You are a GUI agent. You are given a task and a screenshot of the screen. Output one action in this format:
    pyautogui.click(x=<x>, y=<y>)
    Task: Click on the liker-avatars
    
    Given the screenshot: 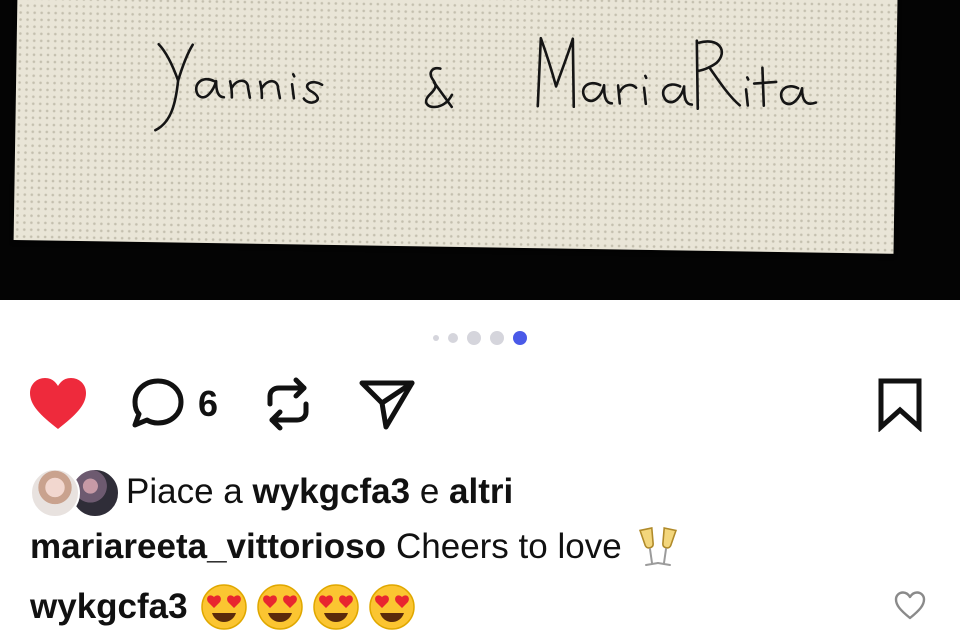 What is the action you would take?
    pyautogui.click(x=75, y=492)
    